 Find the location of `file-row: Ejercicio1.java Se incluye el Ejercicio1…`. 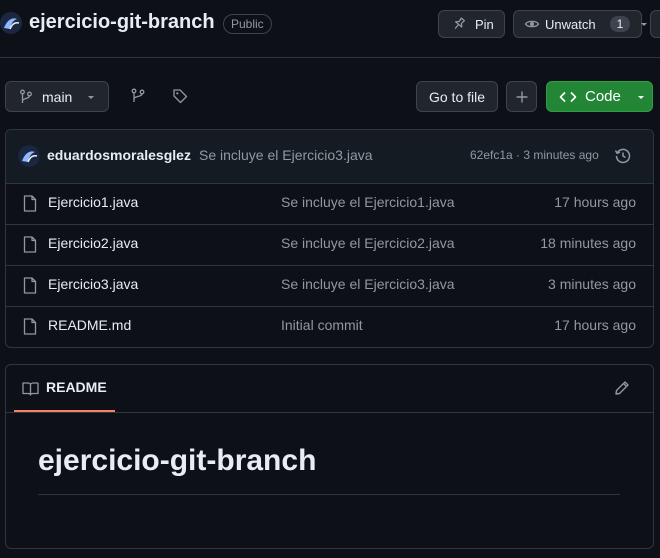

file-row: Ejercicio1.java Se incluye el Ejercicio1… is located at coordinates (329, 203).